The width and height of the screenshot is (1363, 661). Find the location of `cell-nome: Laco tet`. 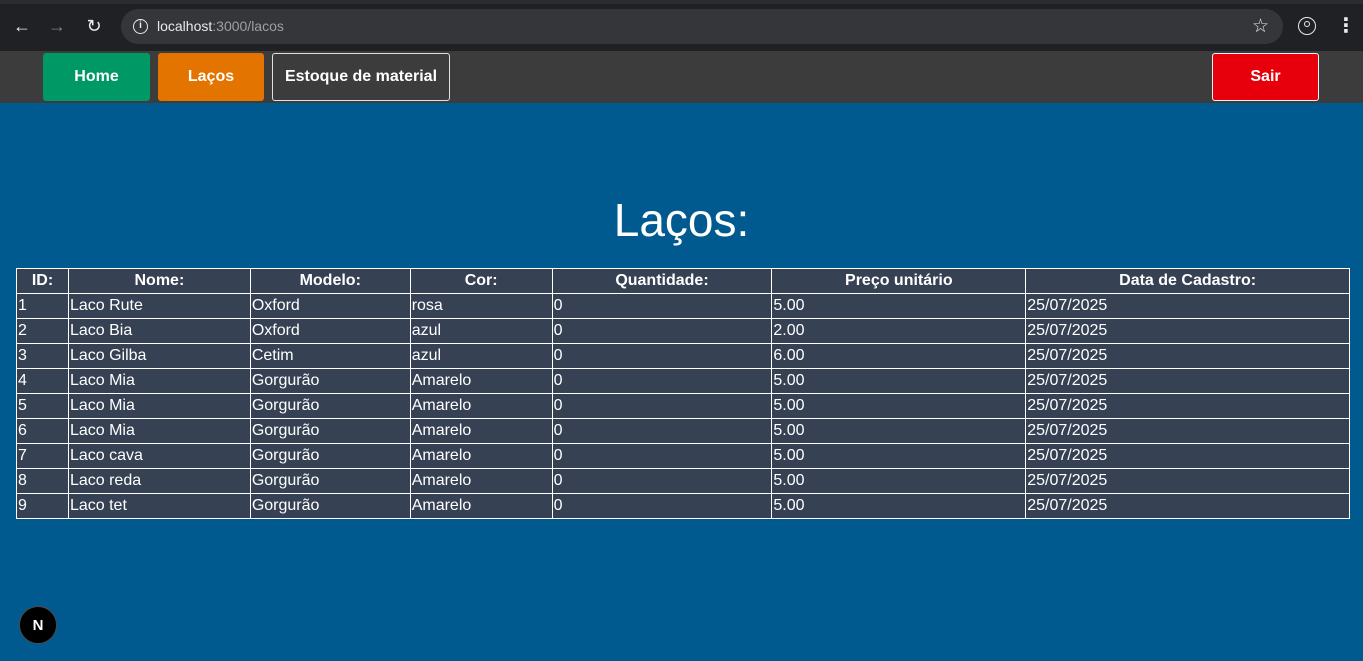

cell-nome: Laco tet is located at coordinates (159, 506).